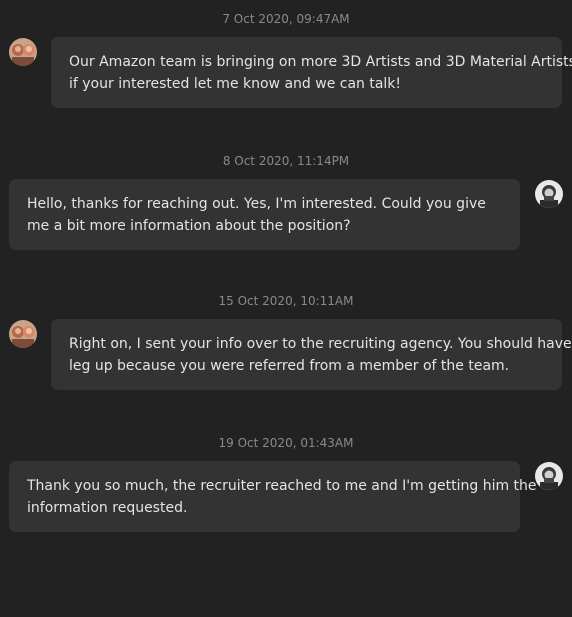 Image resolution: width=572 pixels, height=617 pixels. Describe the element at coordinates (107, 508) in the screenshot. I see `message-text-line: information requested.` at that location.